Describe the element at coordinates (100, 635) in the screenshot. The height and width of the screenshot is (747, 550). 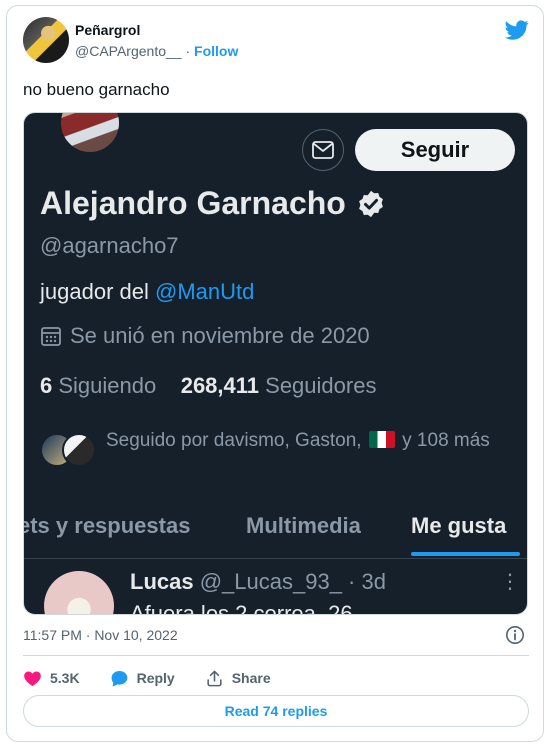
I see `tweet-timestamp: 11:57 PM · Nov 10, 2022` at that location.